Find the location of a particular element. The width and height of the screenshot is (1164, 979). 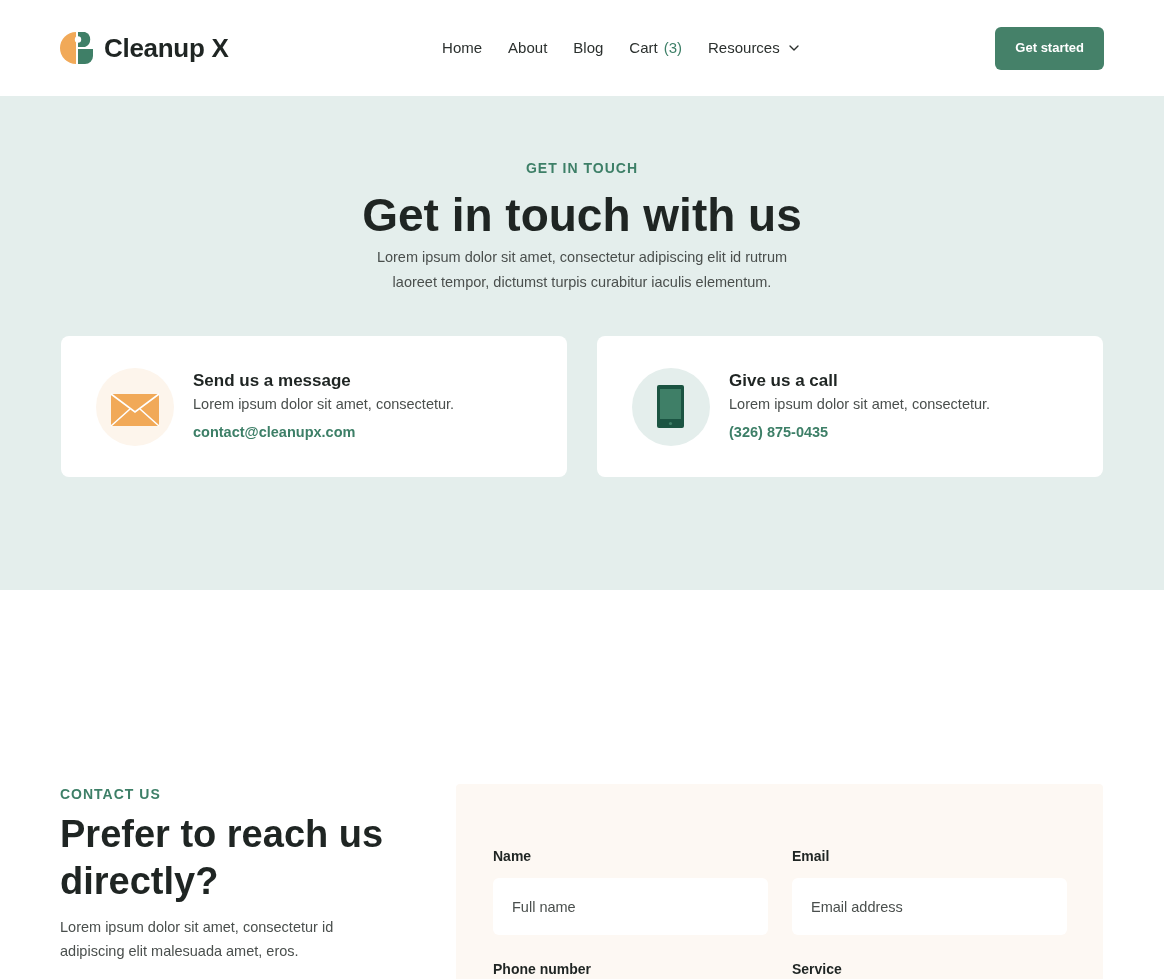

field-label: Name is located at coordinates (513, 856).